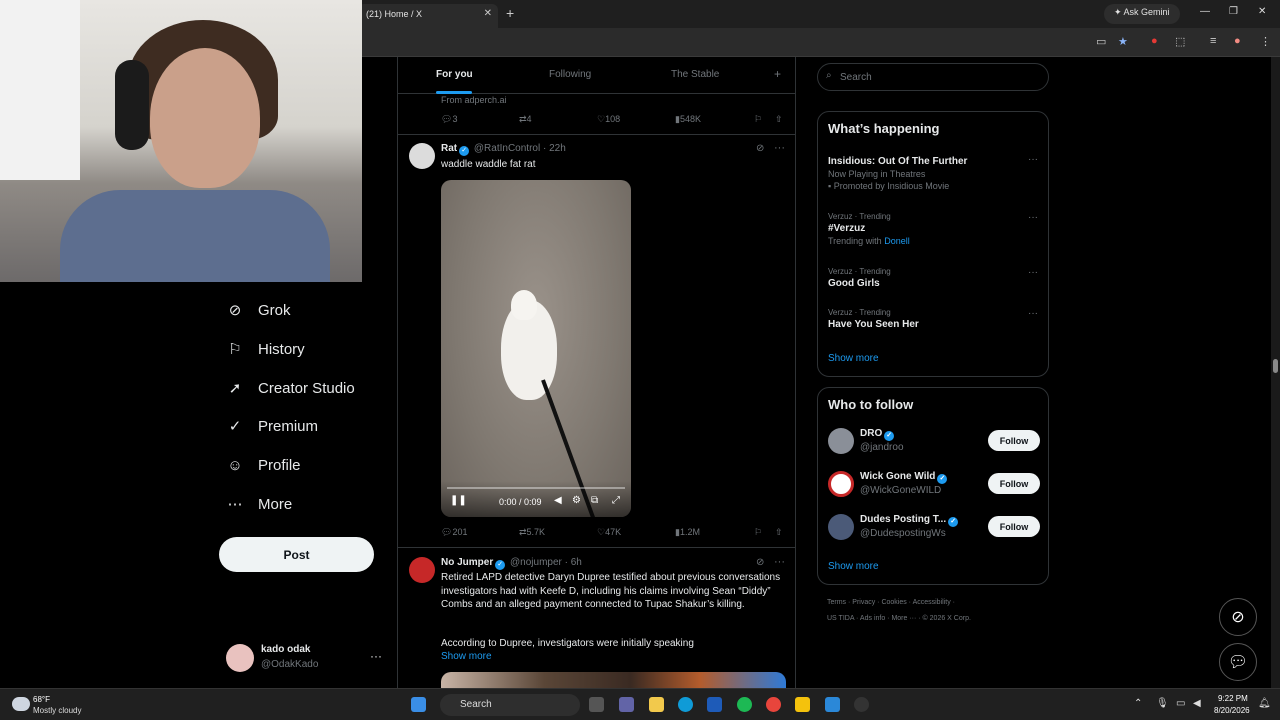  Describe the element at coordinates (695, 74) in the screenshot. I see `tab-the-stable: The Stable` at that location.